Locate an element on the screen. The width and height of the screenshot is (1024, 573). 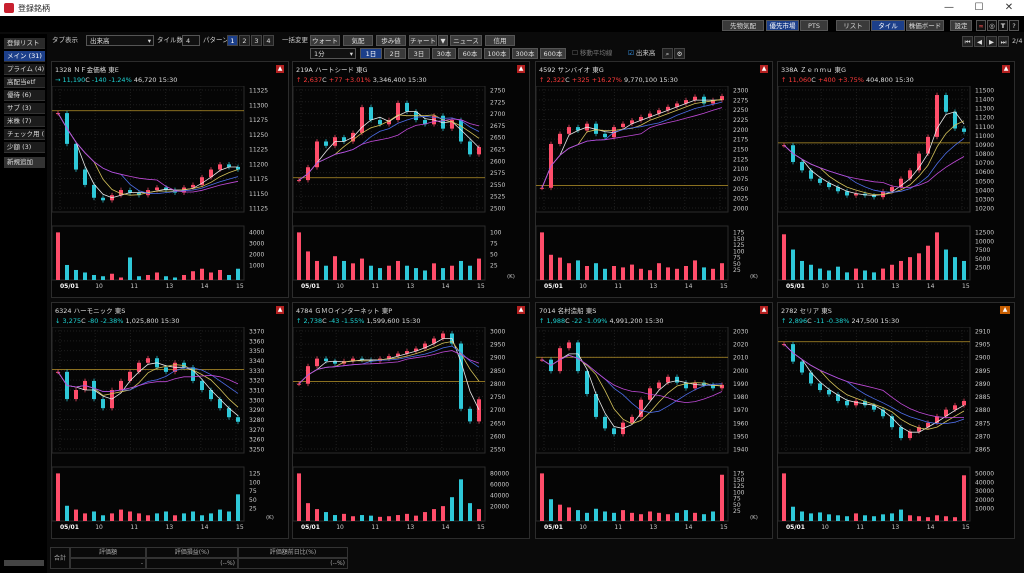
last-page-icon: ⏭ is located at coordinates (1003, 41).